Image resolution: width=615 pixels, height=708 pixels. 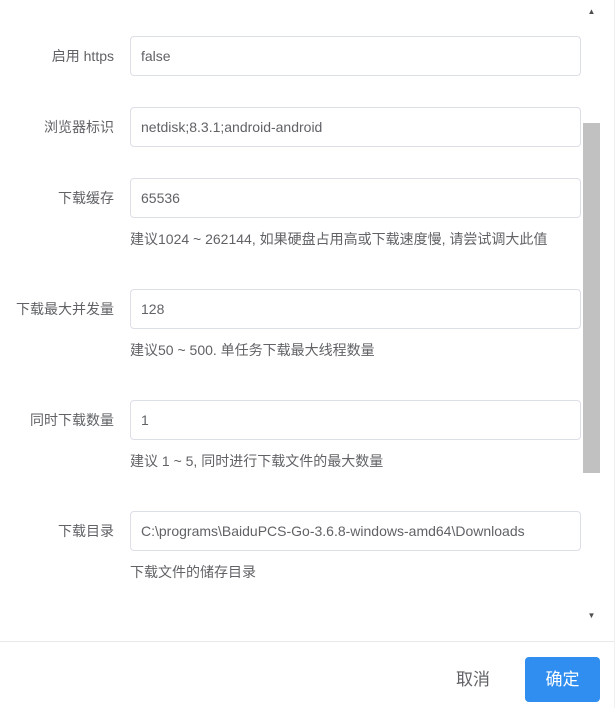 What do you see at coordinates (193, 572) in the screenshot?
I see `download-dir-help: 下载文件的储存目录` at bounding box center [193, 572].